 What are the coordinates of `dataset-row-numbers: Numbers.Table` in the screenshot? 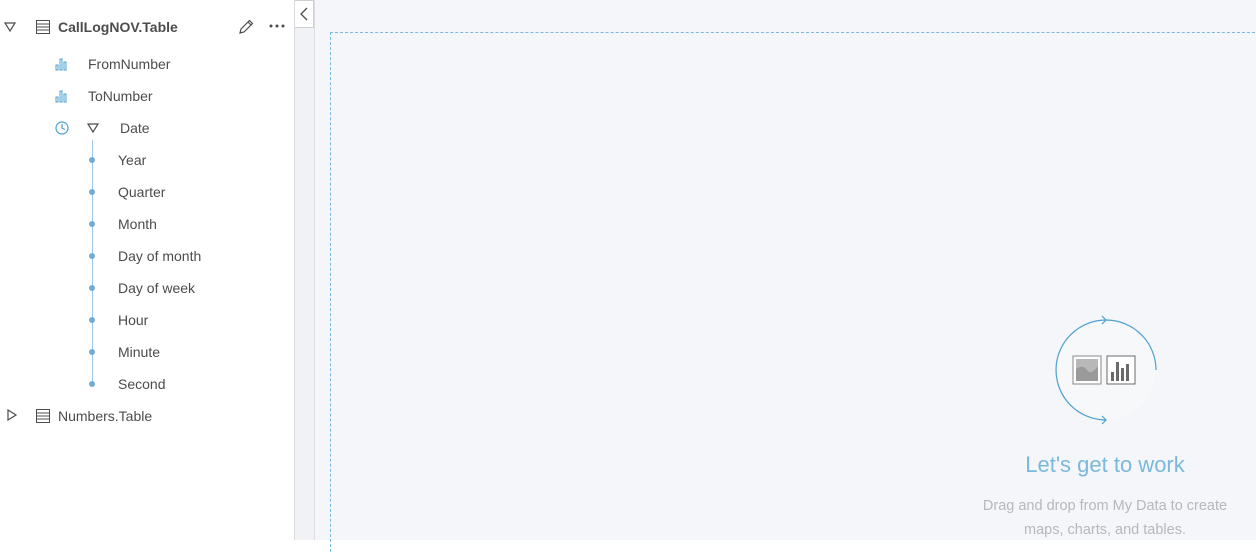 It's located at (147, 416).